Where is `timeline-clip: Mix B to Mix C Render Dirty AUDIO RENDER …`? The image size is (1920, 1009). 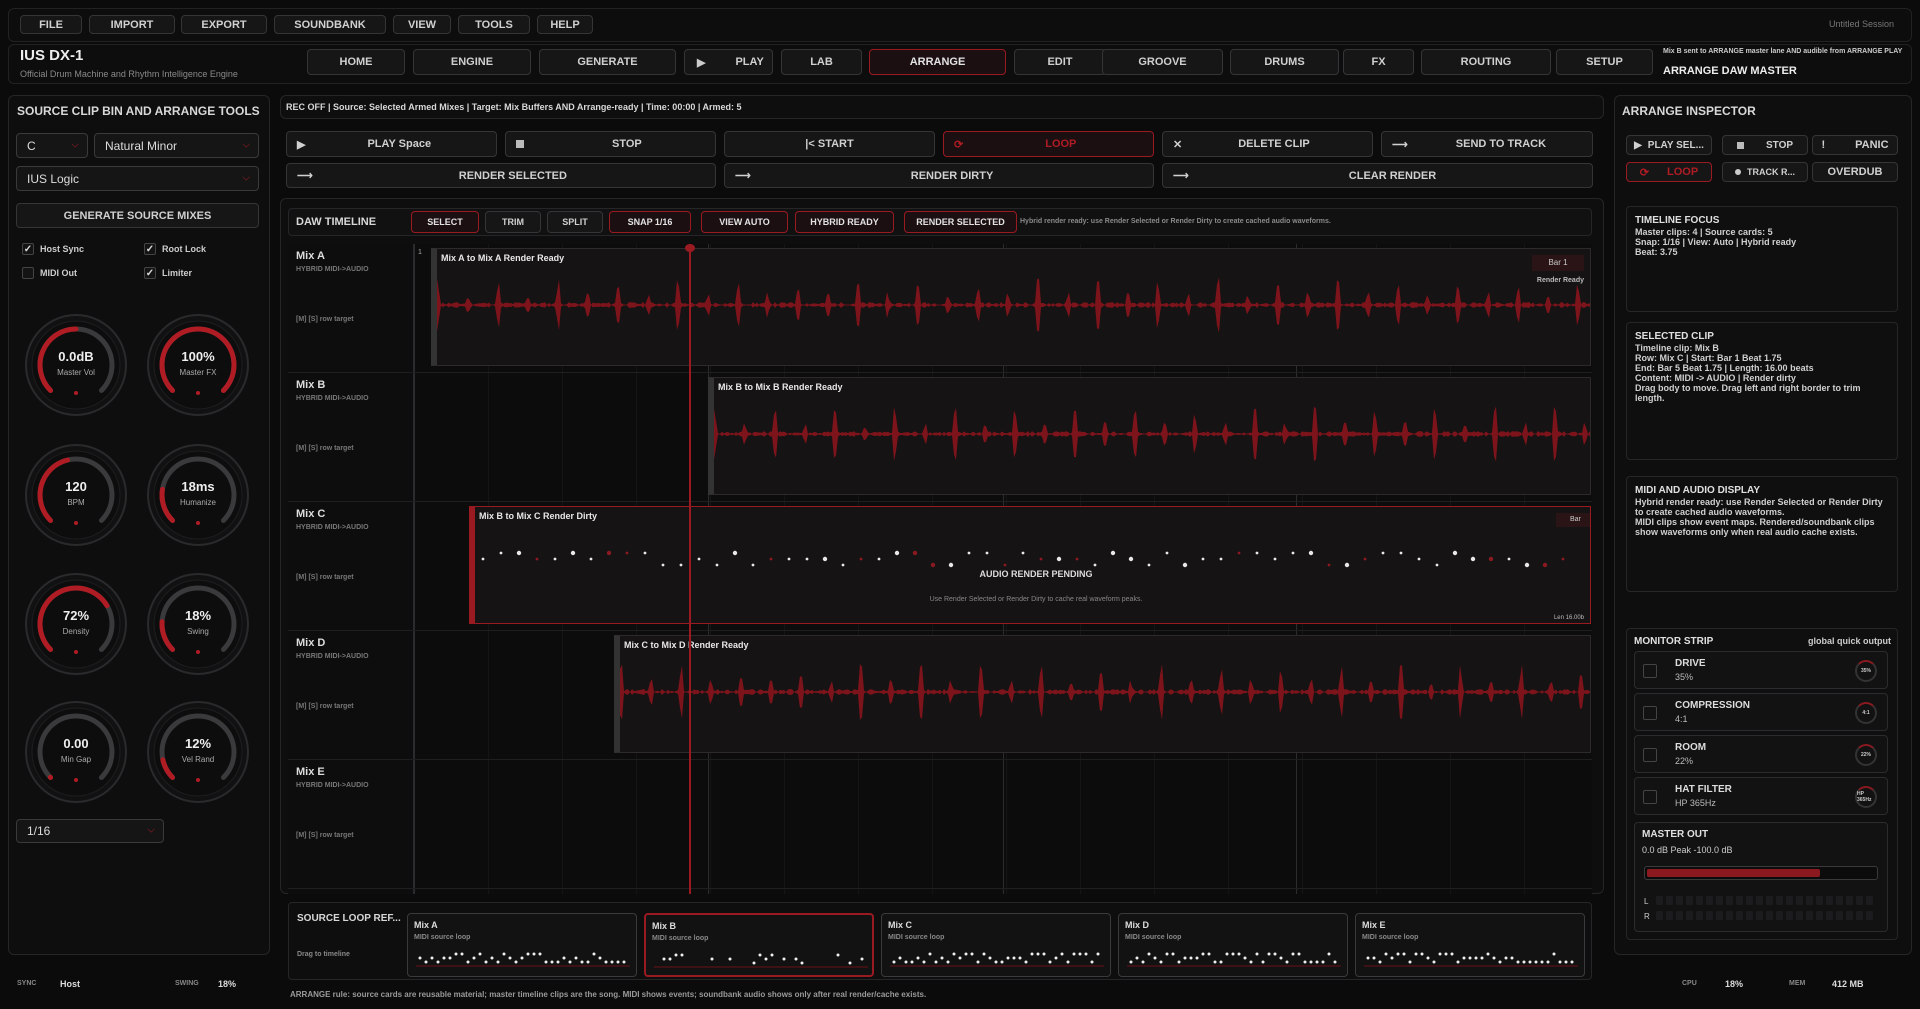
timeline-clip: Mix B to Mix C Render Dirty AUDIO RENDER … is located at coordinates (1030, 565).